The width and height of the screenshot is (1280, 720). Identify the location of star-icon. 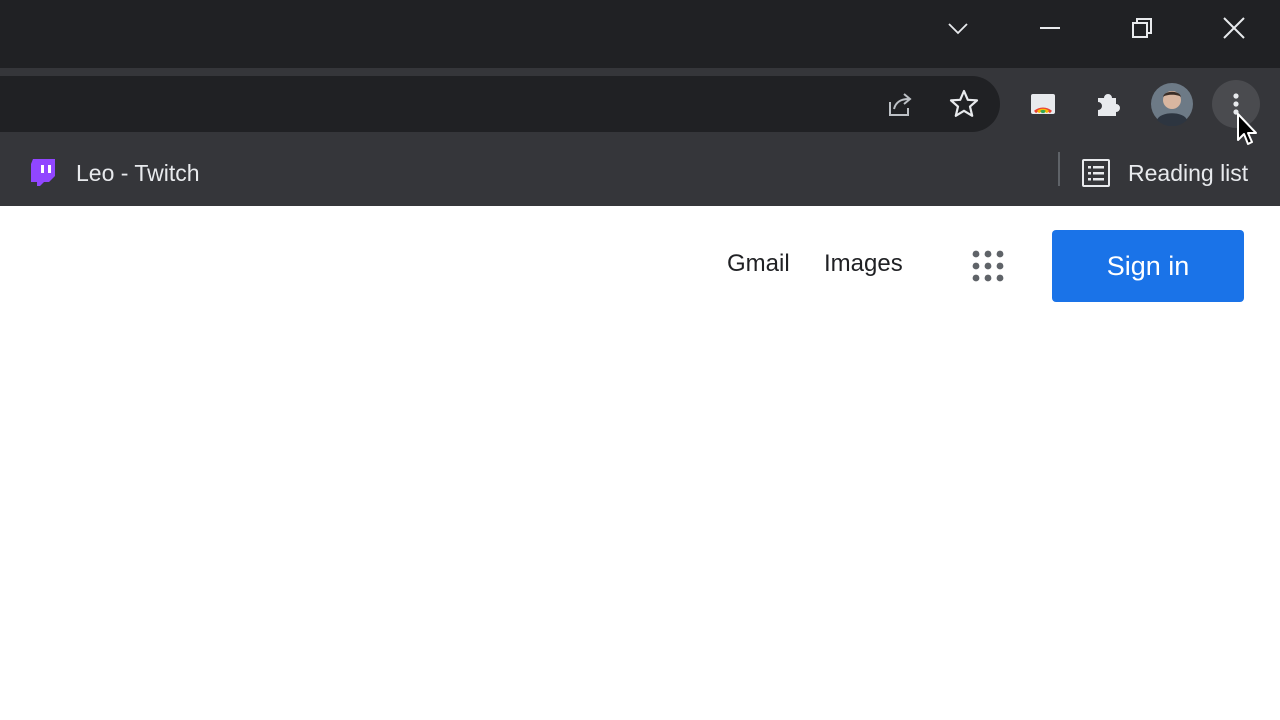
(964, 103).